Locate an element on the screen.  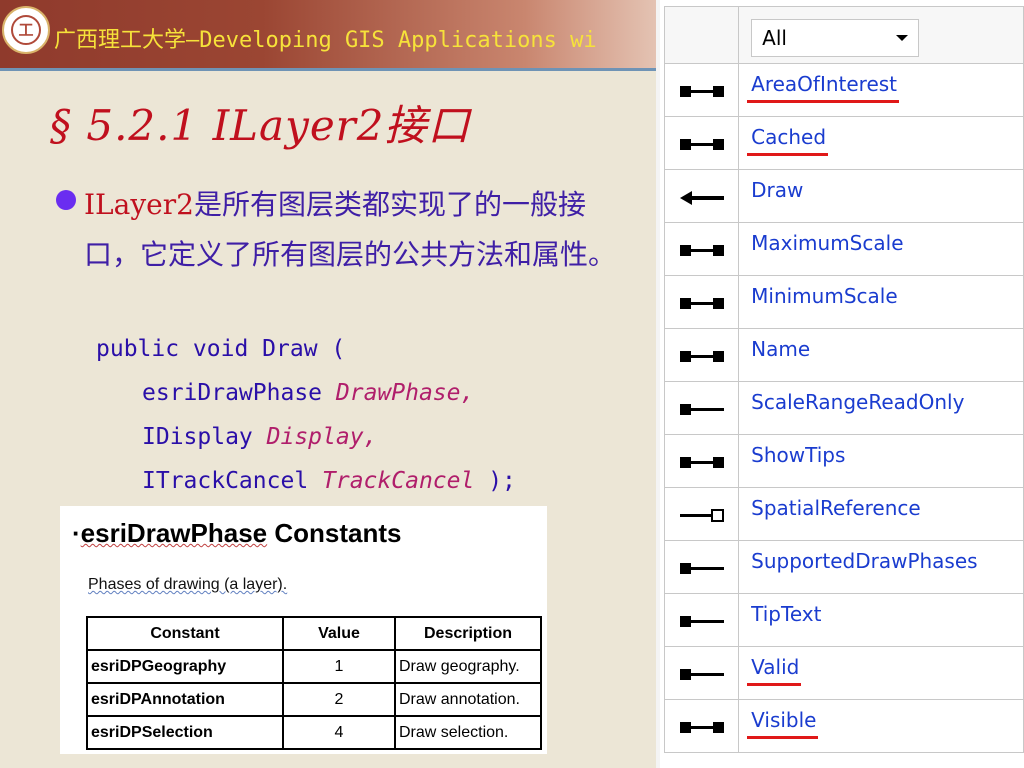
member-filter-select: All is located at coordinates (835, 38).